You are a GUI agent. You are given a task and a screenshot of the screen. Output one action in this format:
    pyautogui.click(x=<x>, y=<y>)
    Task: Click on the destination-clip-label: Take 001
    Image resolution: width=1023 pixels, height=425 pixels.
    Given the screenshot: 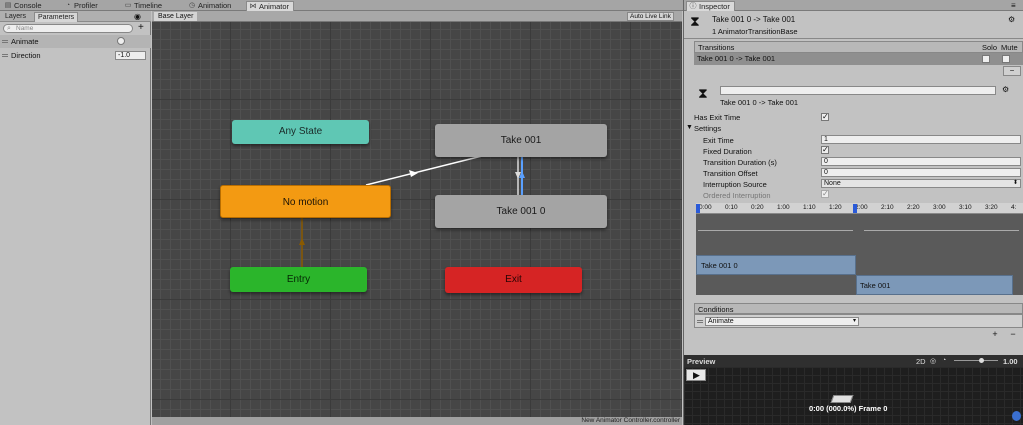 What is the action you would take?
    pyautogui.click(x=875, y=285)
    